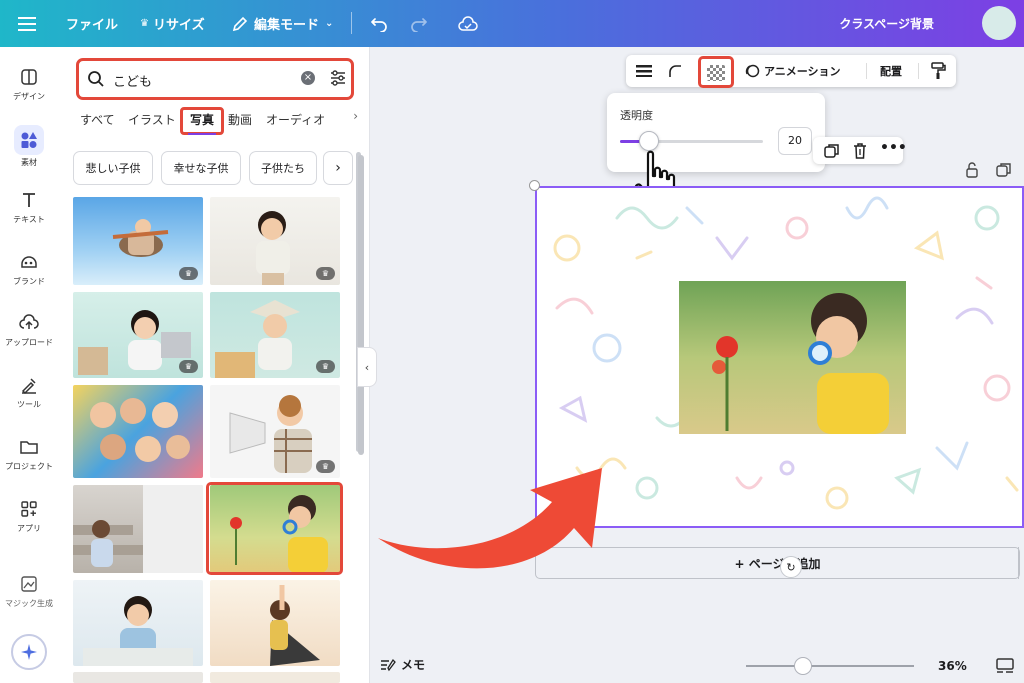 The height and width of the screenshot is (683, 1024). I want to click on redo-icon, so click(419, 24).